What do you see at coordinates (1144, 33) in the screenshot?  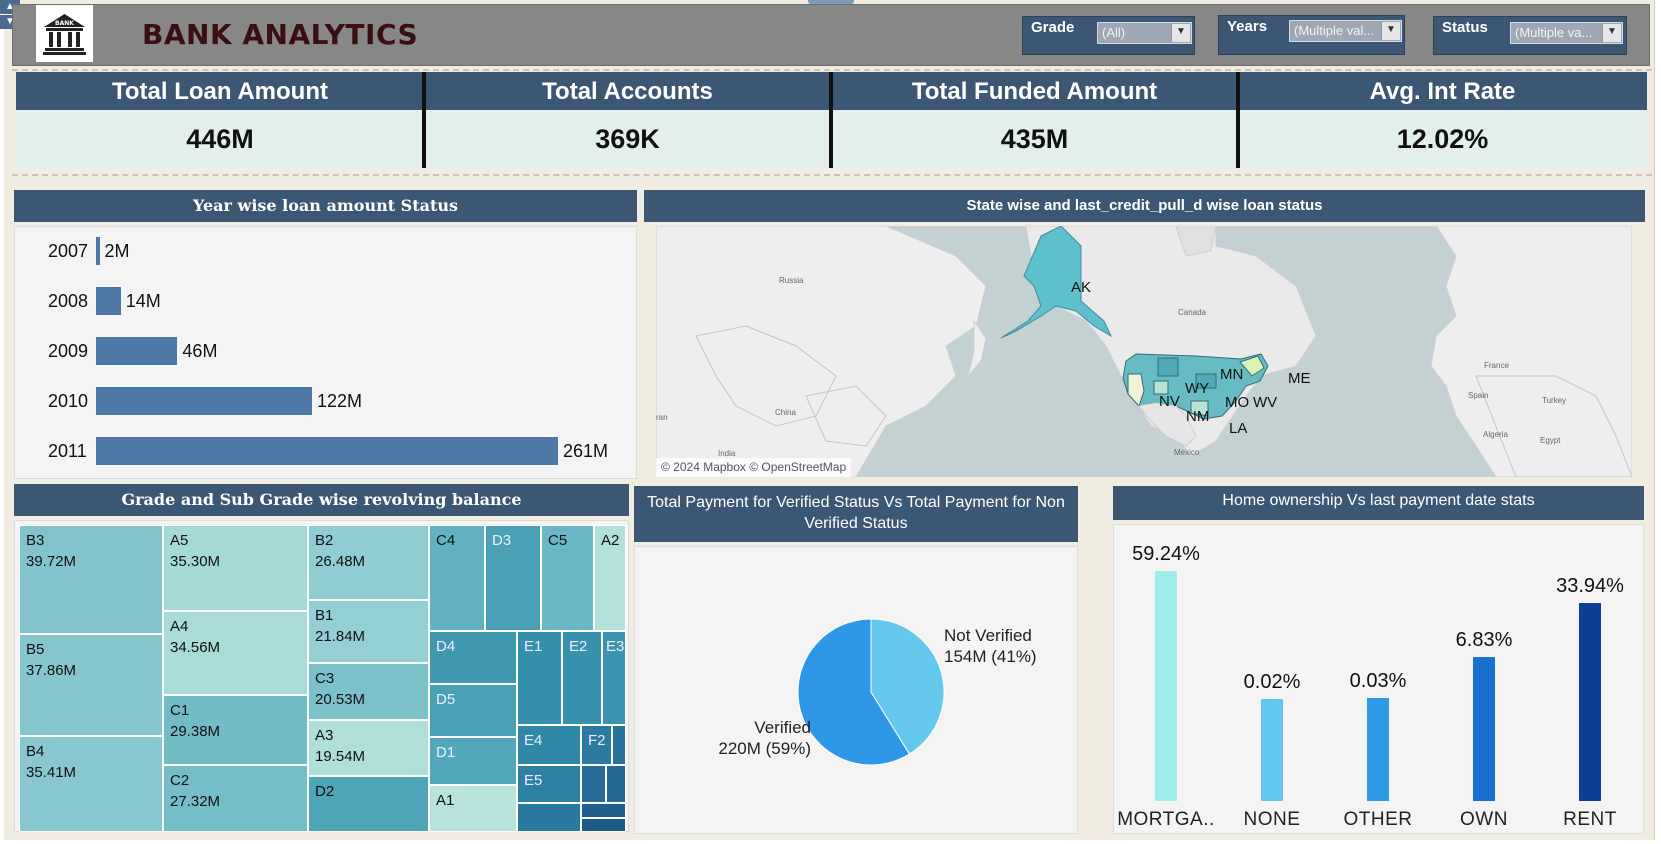 I see `filter-grade-dropdown: (All) ▼` at bounding box center [1144, 33].